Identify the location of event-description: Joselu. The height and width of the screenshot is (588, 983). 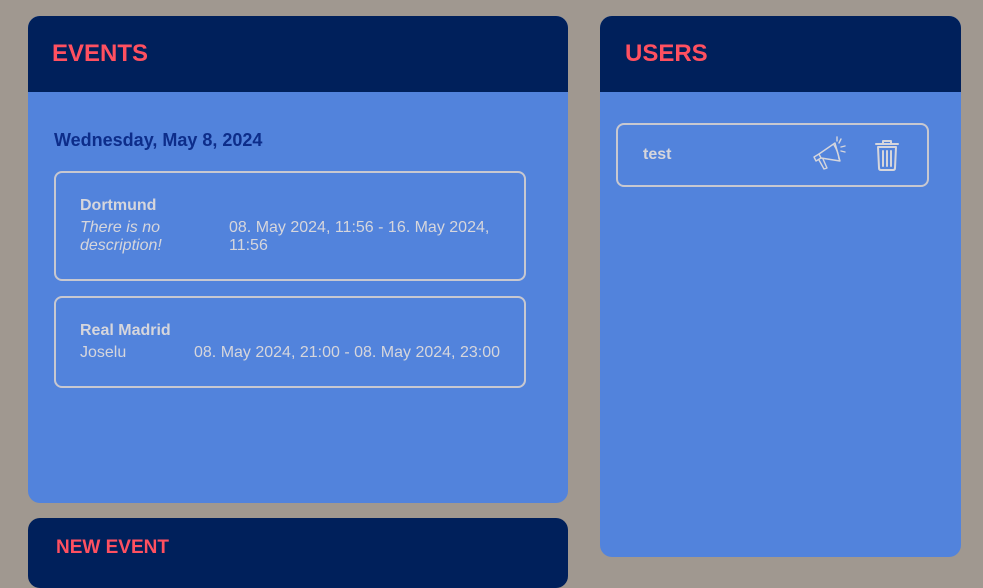
(103, 352).